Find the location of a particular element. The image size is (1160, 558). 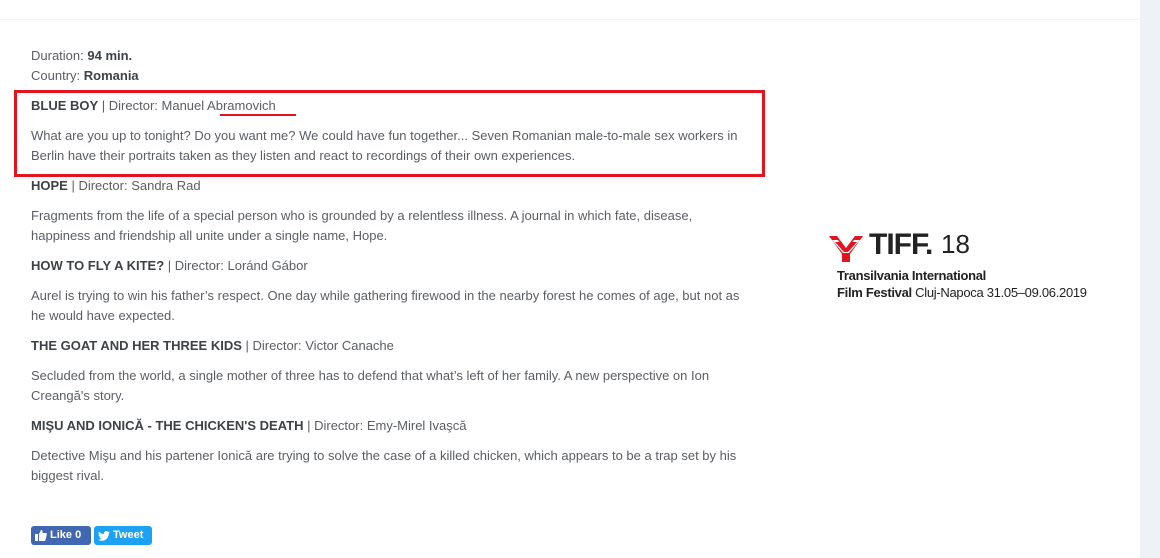

director-name: Emy-Mirel Ivaşcă is located at coordinates (416, 425).